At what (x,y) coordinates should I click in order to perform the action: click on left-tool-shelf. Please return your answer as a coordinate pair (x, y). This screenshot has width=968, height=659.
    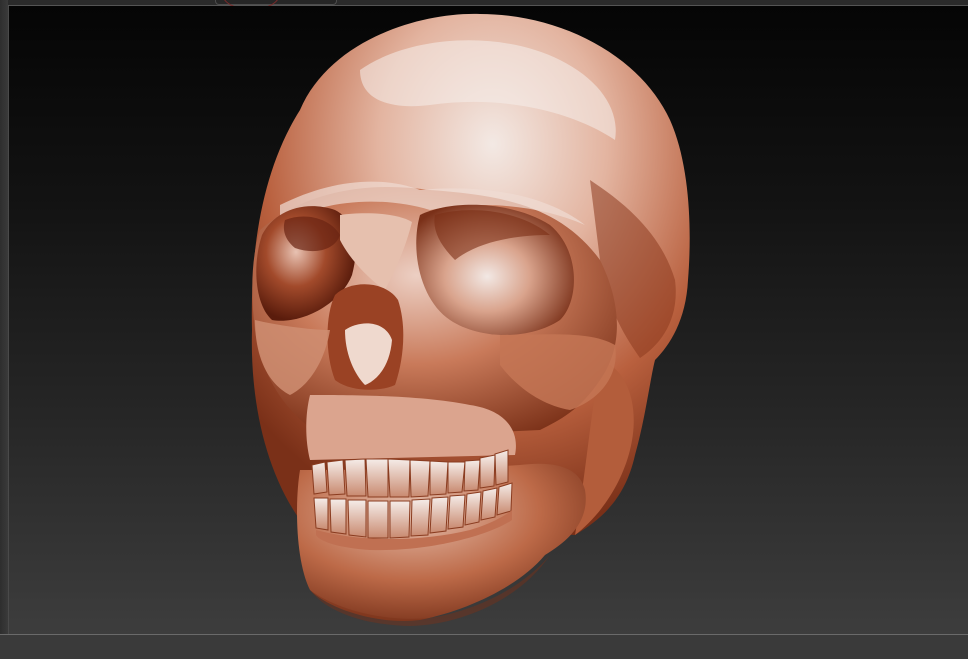
    Looking at the image, I should click on (4, 329).